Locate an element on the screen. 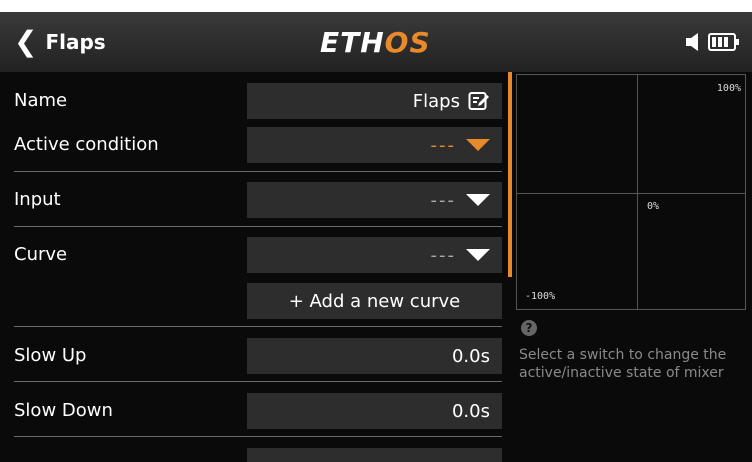  back-button: ❮ Flaps is located at coordinates (69, 42).